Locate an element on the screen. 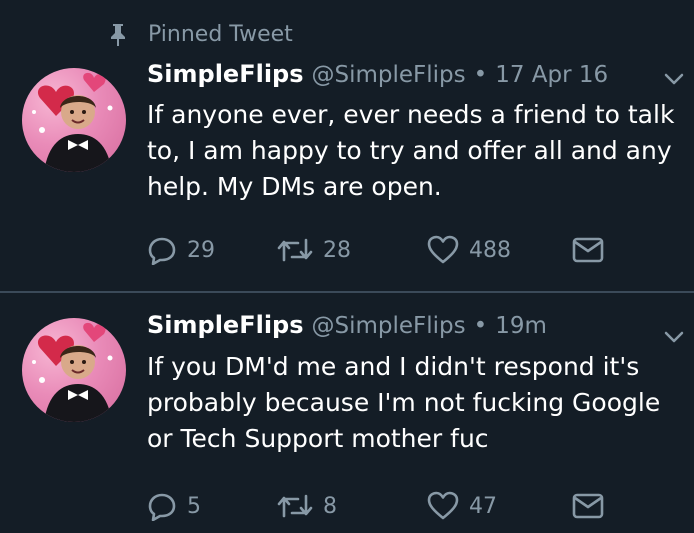 This screenshot has height=533, width=694. reply-count: 29 is located at coordinates (201, 250).